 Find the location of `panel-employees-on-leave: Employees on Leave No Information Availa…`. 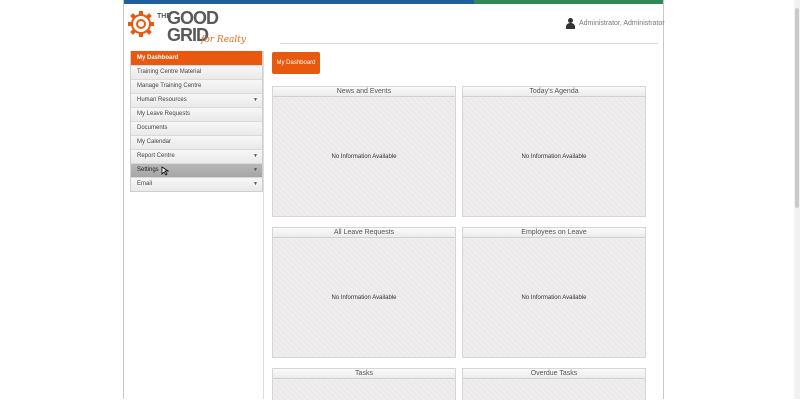

panel-employees-on-leave: Employees on Leave No Information Availa… is located at coordinates (554, 292).